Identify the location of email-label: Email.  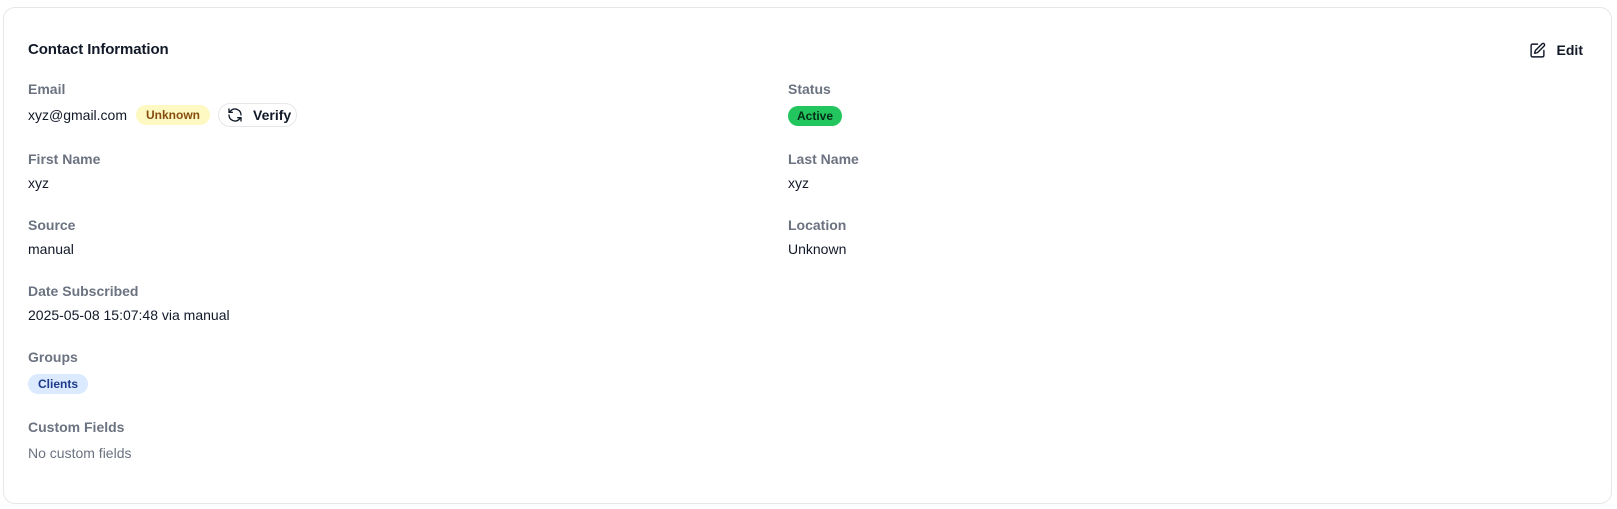
(47, 89).